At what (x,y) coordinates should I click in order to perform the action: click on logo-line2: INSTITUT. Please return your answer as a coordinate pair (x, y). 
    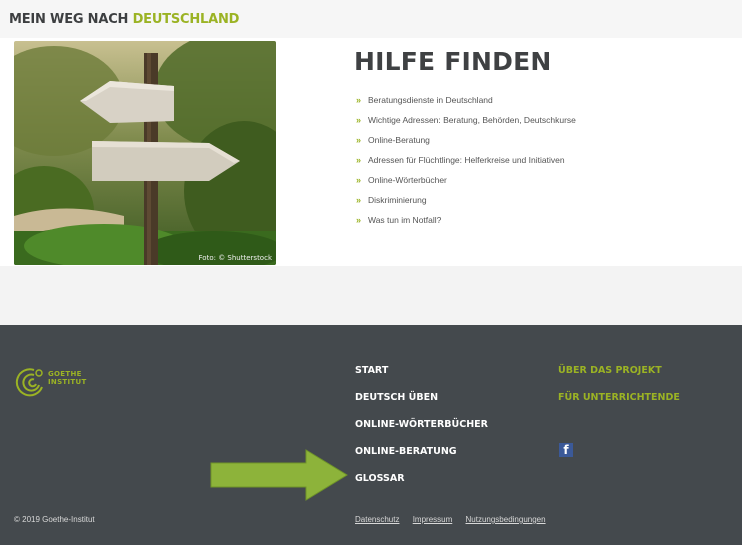
    Looking at the image, I should click on (67, 382).